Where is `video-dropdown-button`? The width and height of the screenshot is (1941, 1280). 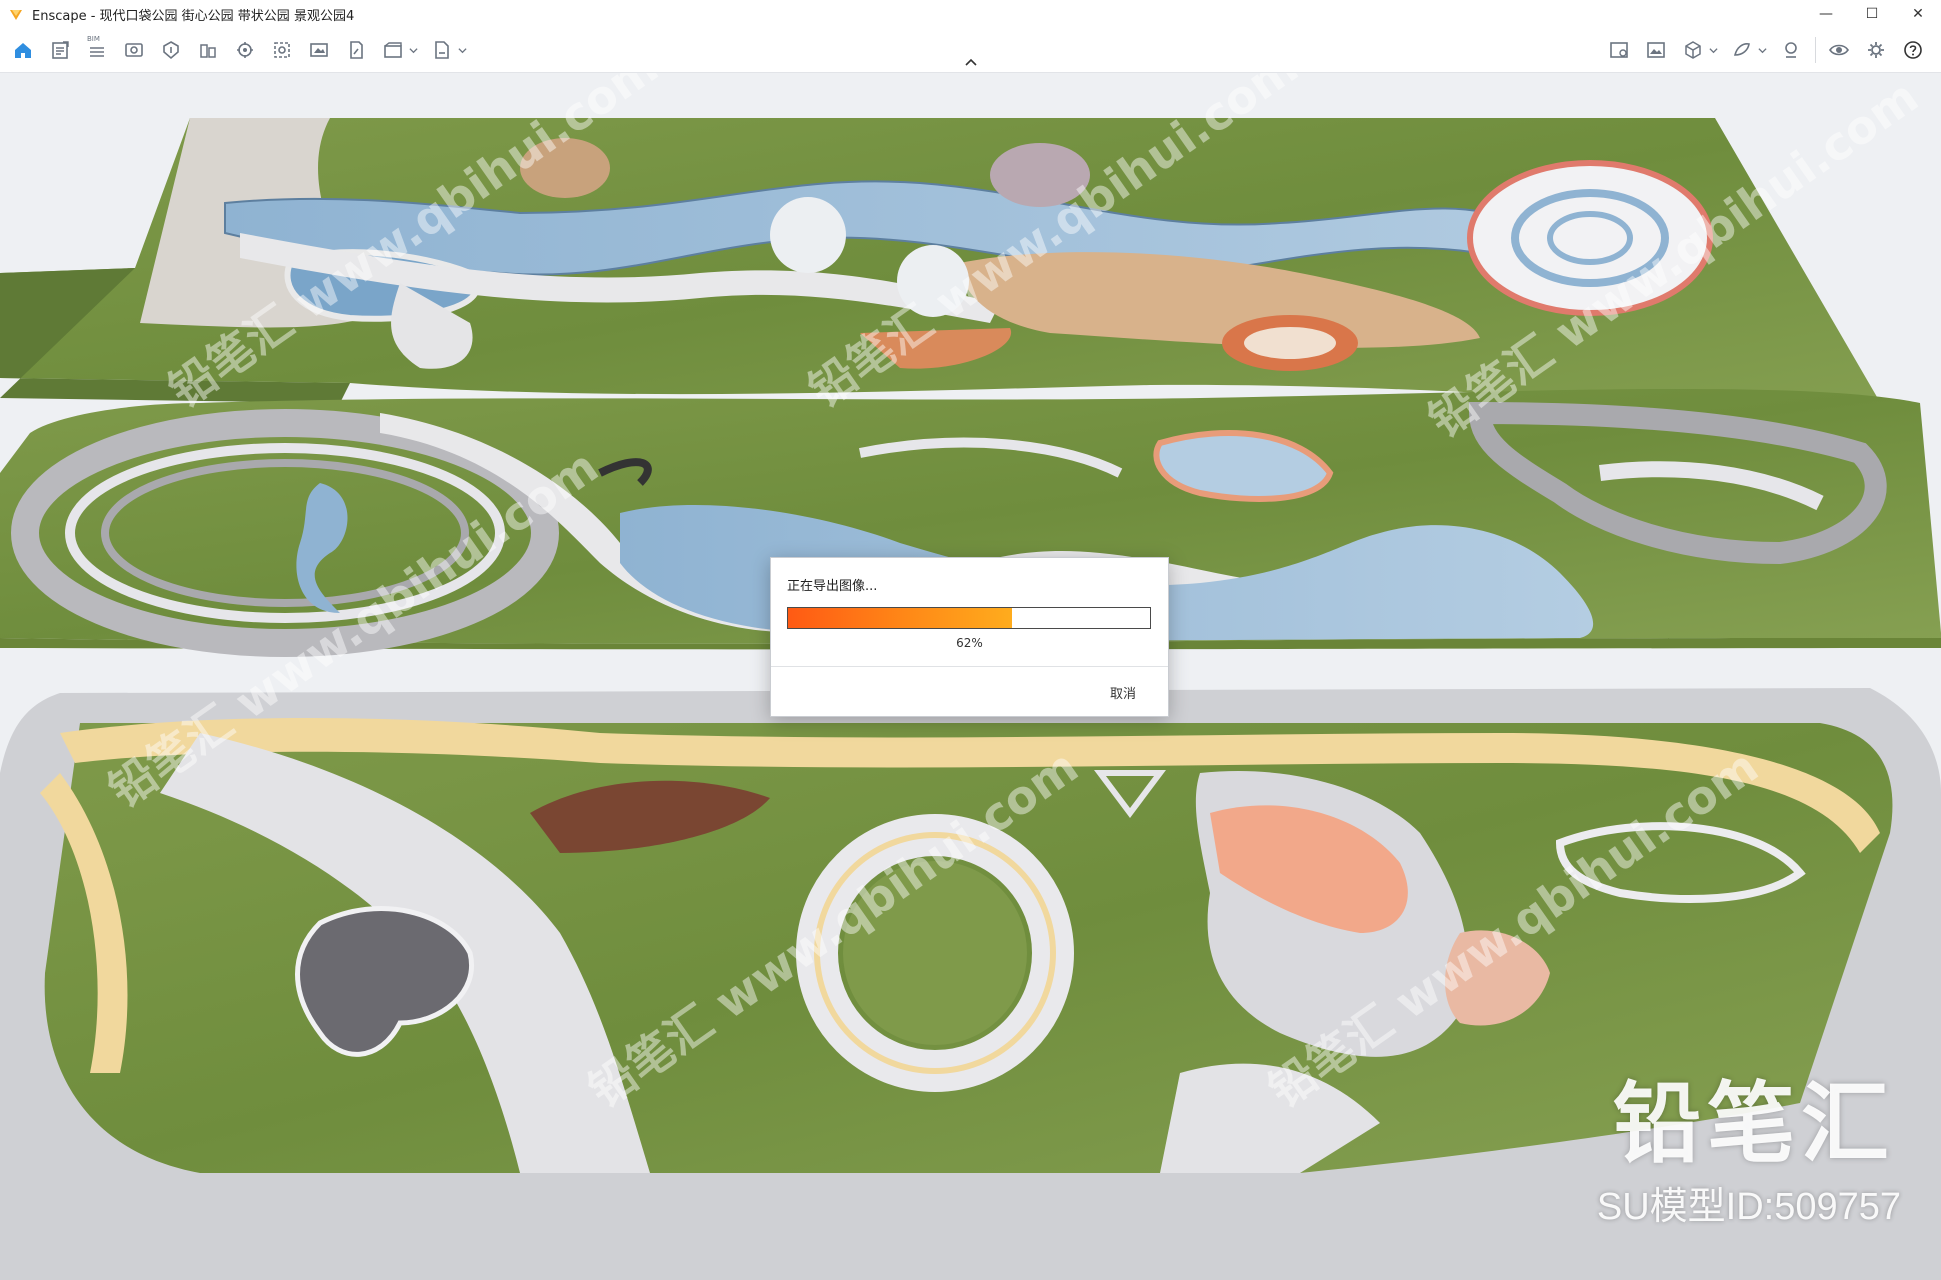 video-dropdown-button is located at coordinates (414, 50).